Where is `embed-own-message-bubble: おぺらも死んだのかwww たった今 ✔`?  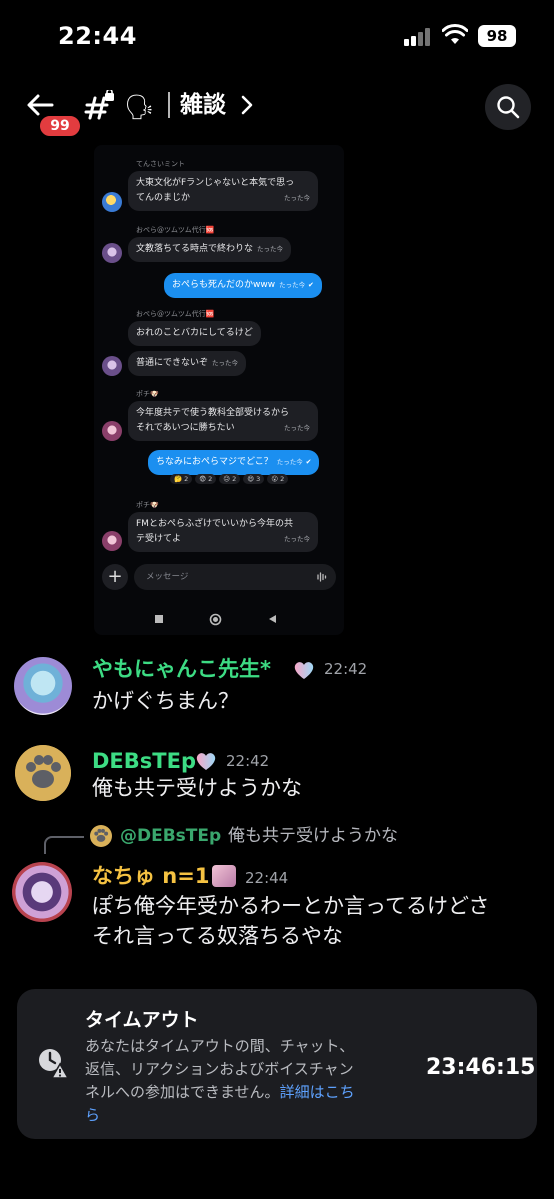 embed-own-message-bubble: おぺらも死んだのかwww たった今 ✔ is located at coordinates (243, 285).